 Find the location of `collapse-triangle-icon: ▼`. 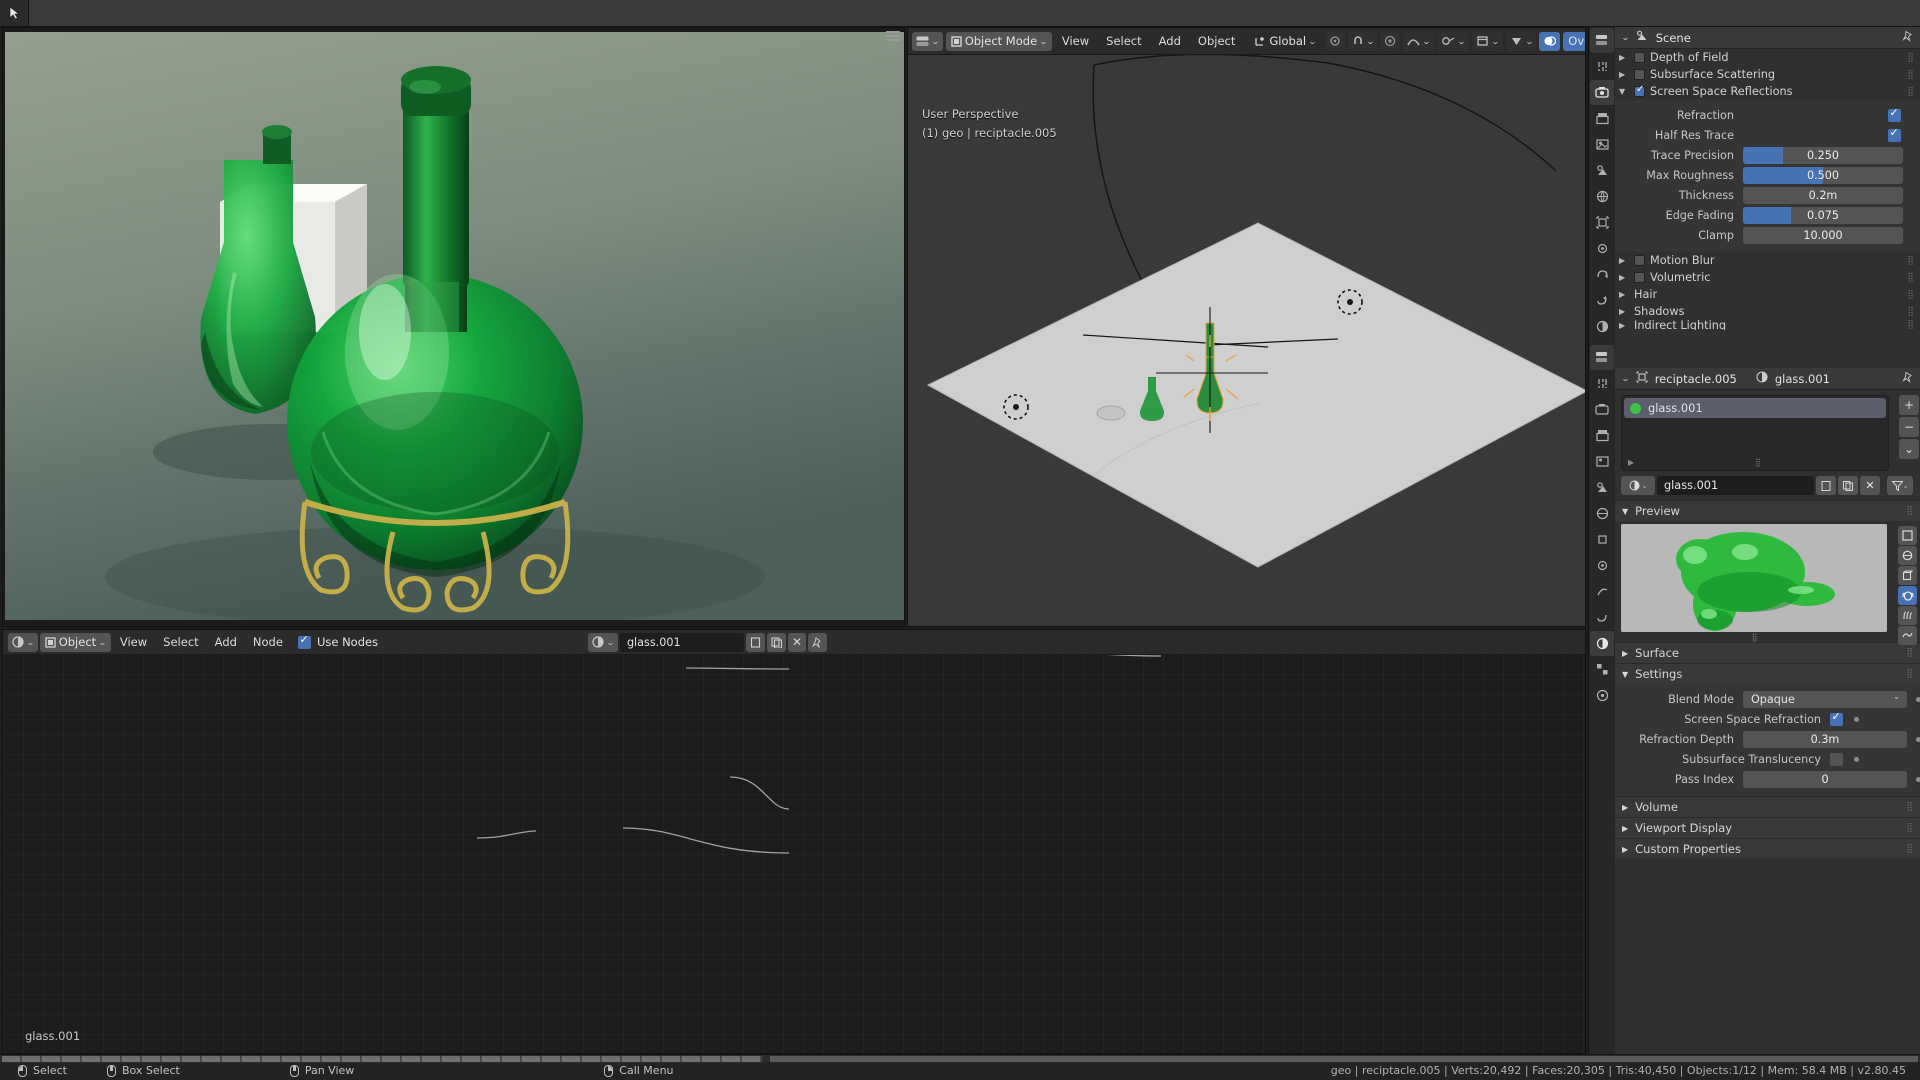

collapse-triangle-icon: ▼ is located at coordinates (1625, 674).